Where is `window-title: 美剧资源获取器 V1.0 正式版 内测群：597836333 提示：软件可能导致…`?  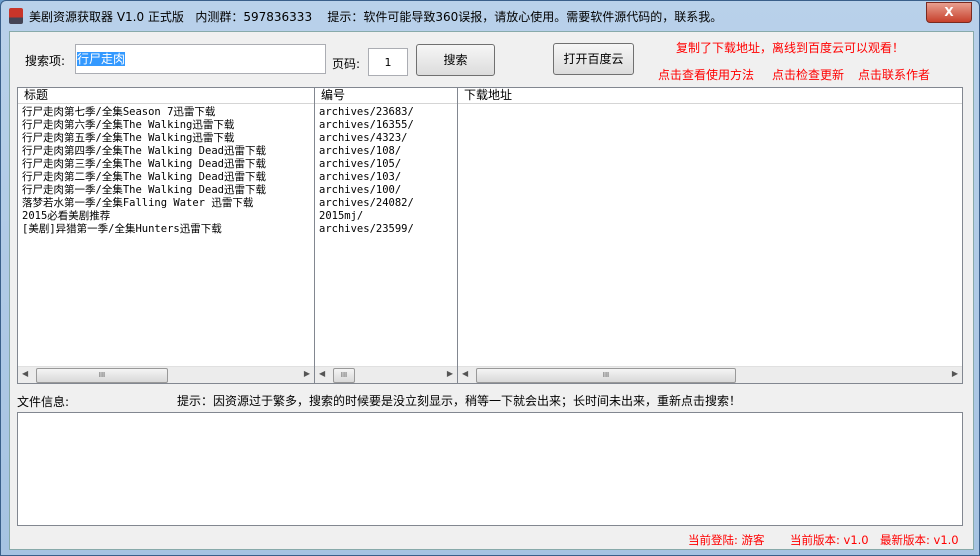 window-title: 美剧资源获取器 V1.0 正式版 内测群：597836333 提示：软件可能导致… is located at coordinates (376, 17).